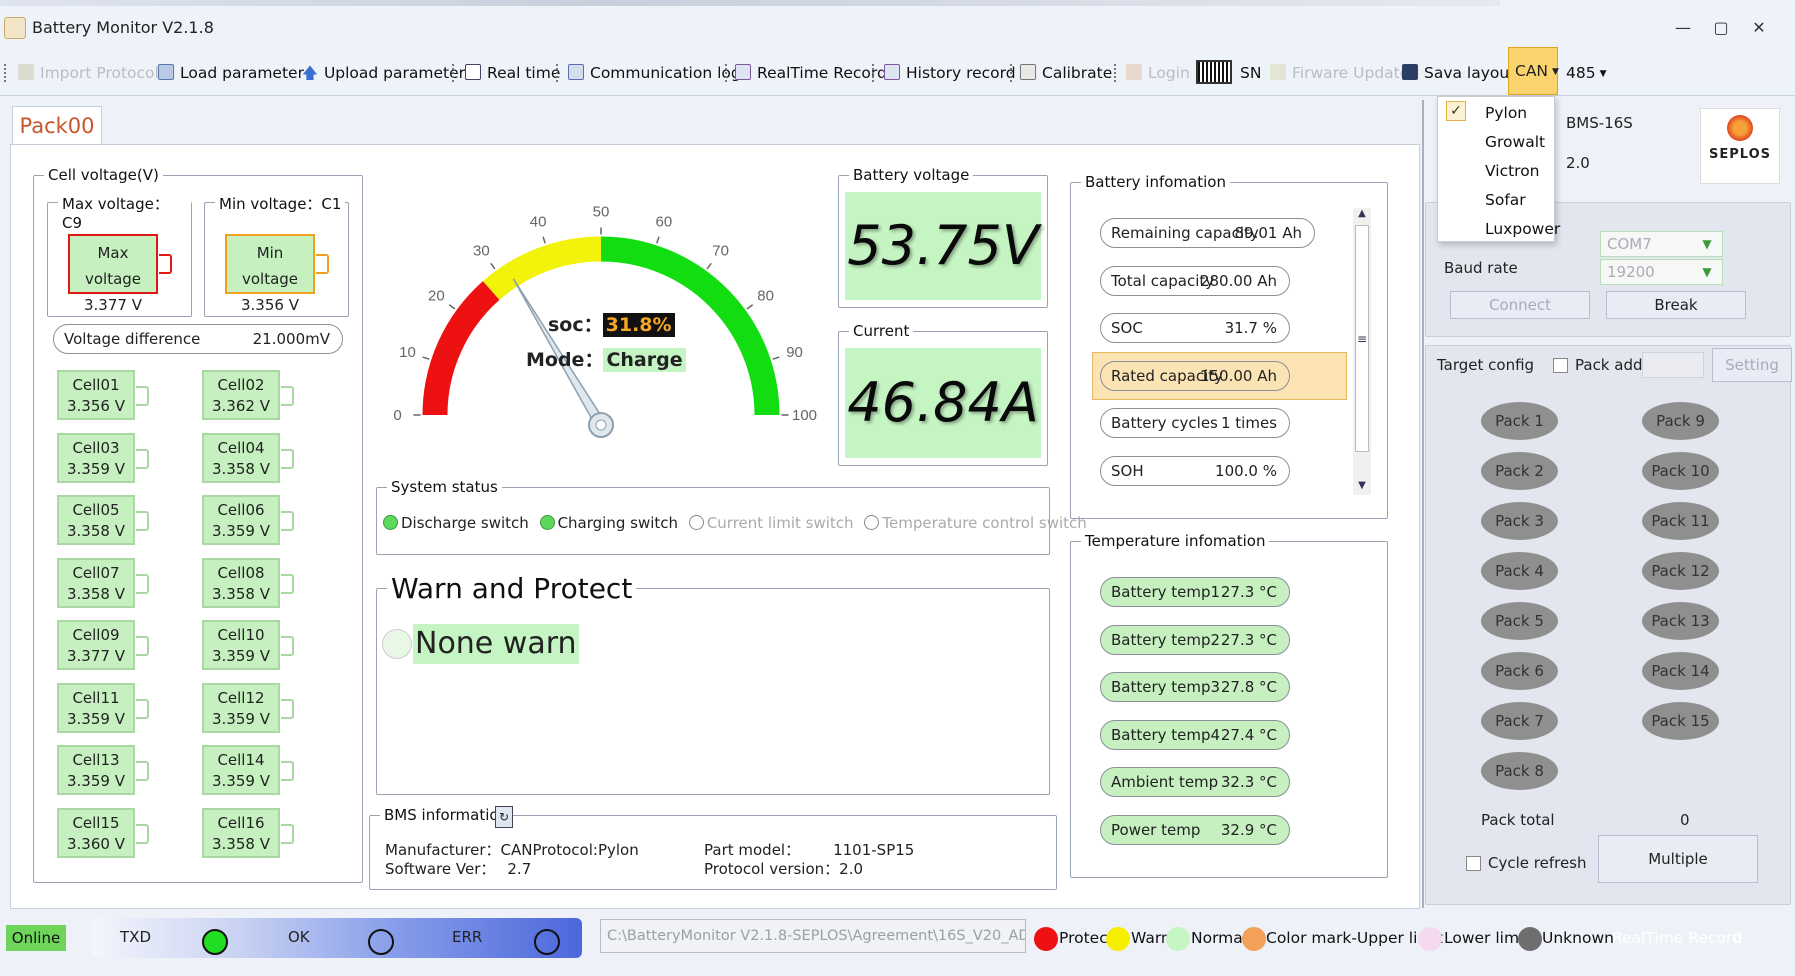 The width and height of the screenshot is (1795, 976). I want to click on can-protocol-dropdown: CAN ▼, so click(1533, 71).